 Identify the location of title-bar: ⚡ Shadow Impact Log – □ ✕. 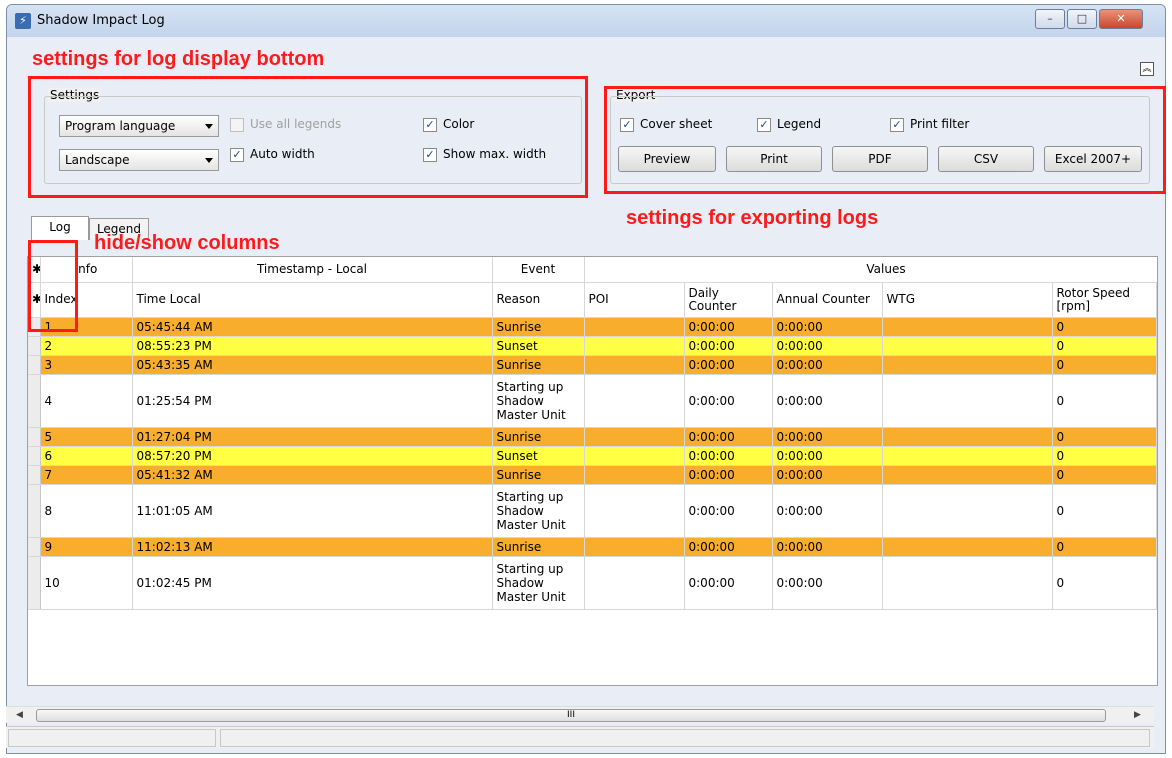
(586, 21).